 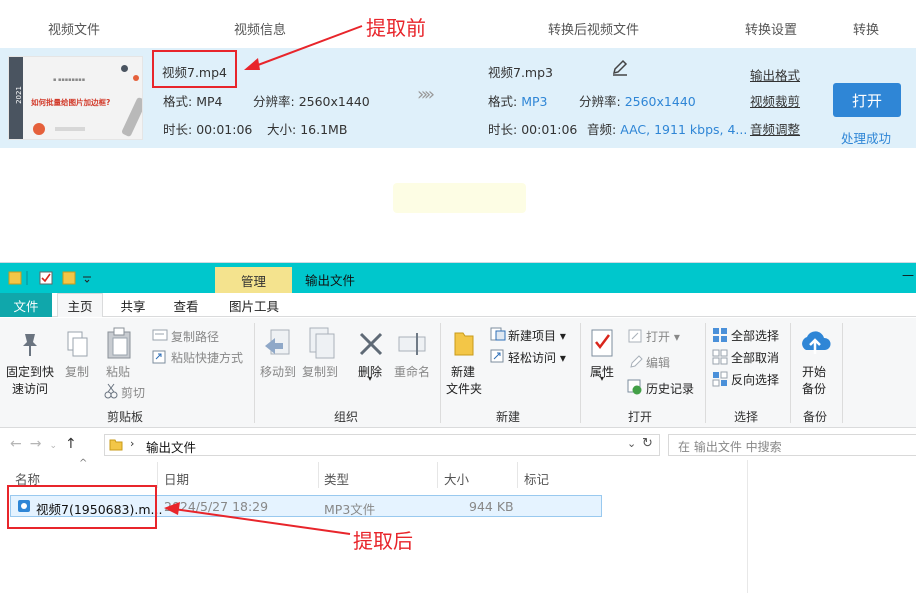 What do you see at coordinates (396, 28) in the screenshot?
I see `annotation-before: 提取前` at bounding box center [396, 28].